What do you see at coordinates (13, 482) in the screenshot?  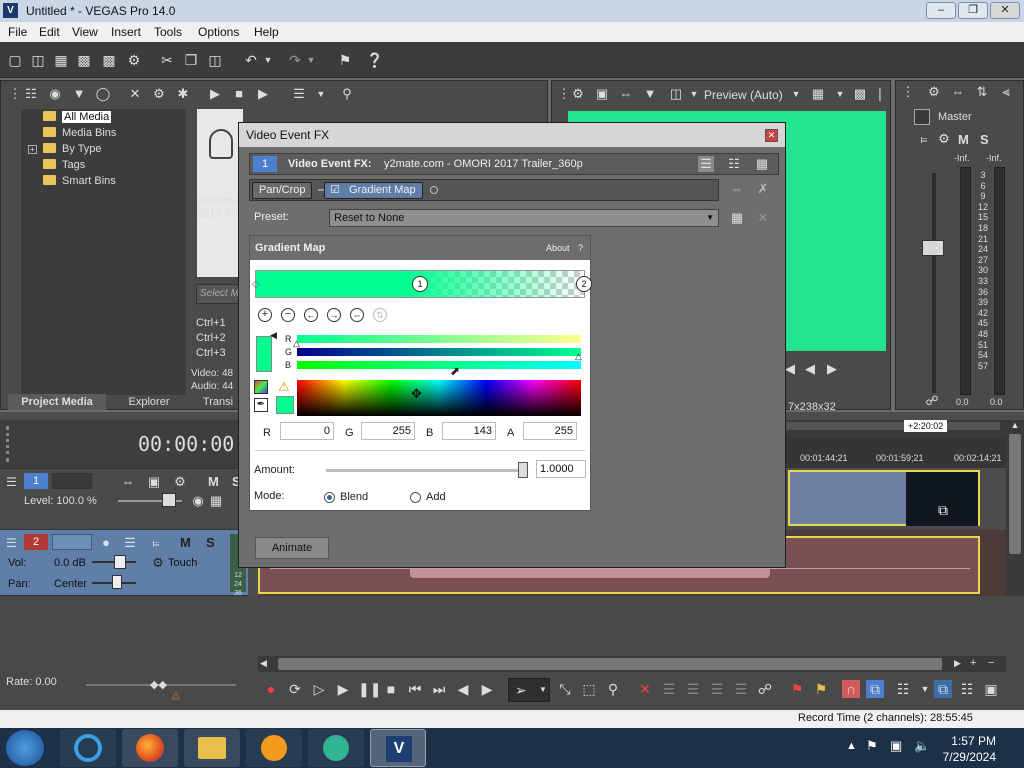 I see `track-collapse-icon: ☰` at bounding box center [13, 482].